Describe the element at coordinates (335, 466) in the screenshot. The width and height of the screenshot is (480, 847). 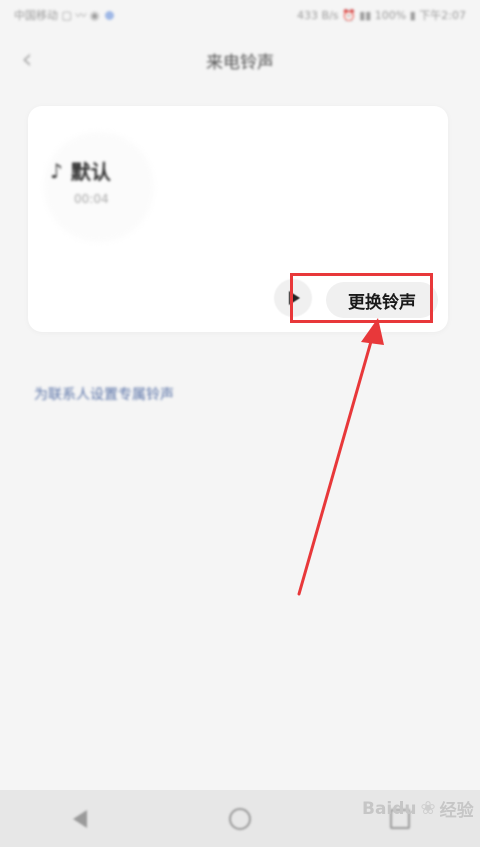
I see `arrow-shaft` at that location.